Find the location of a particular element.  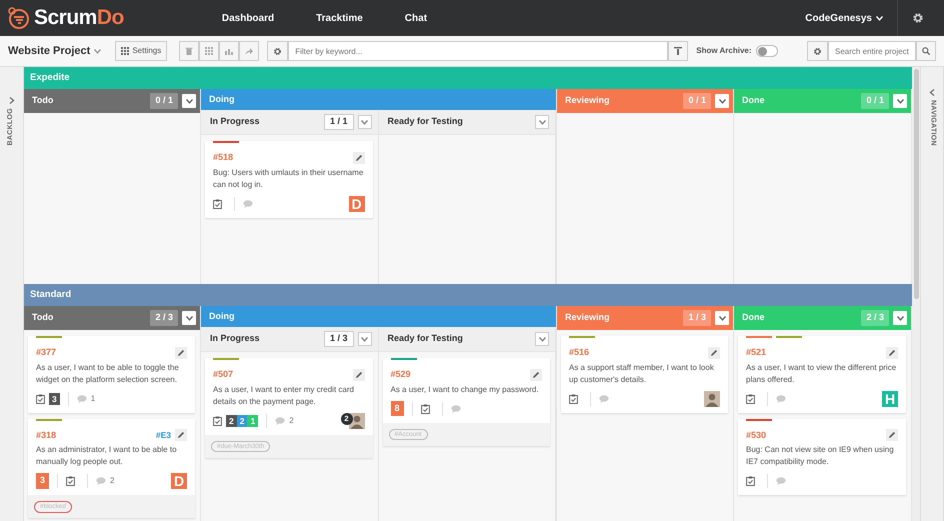

user-menu: CodeGenesys is located at coordinates (844, 18).